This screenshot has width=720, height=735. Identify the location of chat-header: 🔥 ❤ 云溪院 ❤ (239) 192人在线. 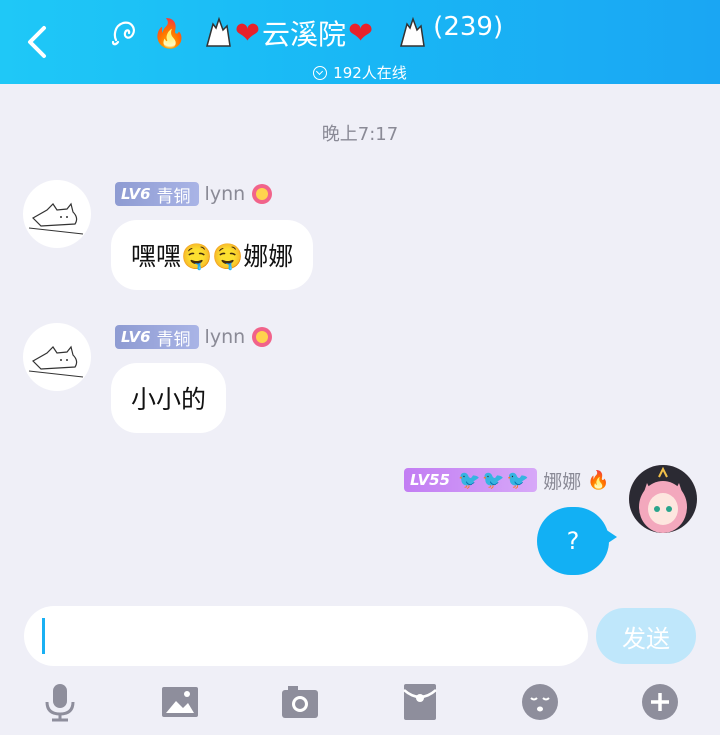
(360, 42).